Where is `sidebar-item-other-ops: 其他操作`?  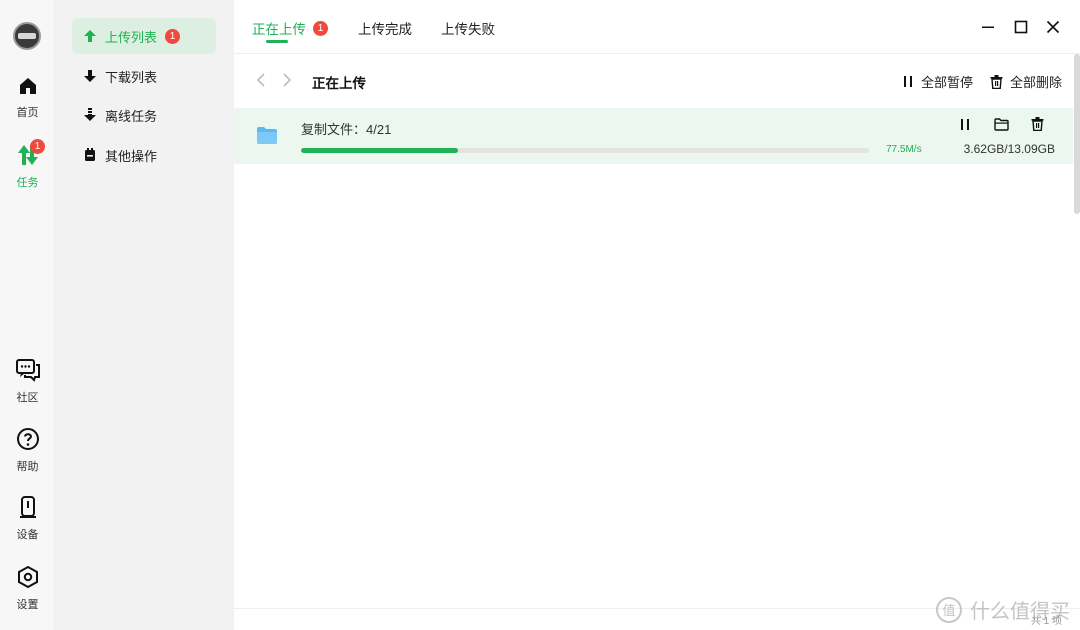
sidebar-item-other-ops: 其他操作 is located at coordinates (144, 155).